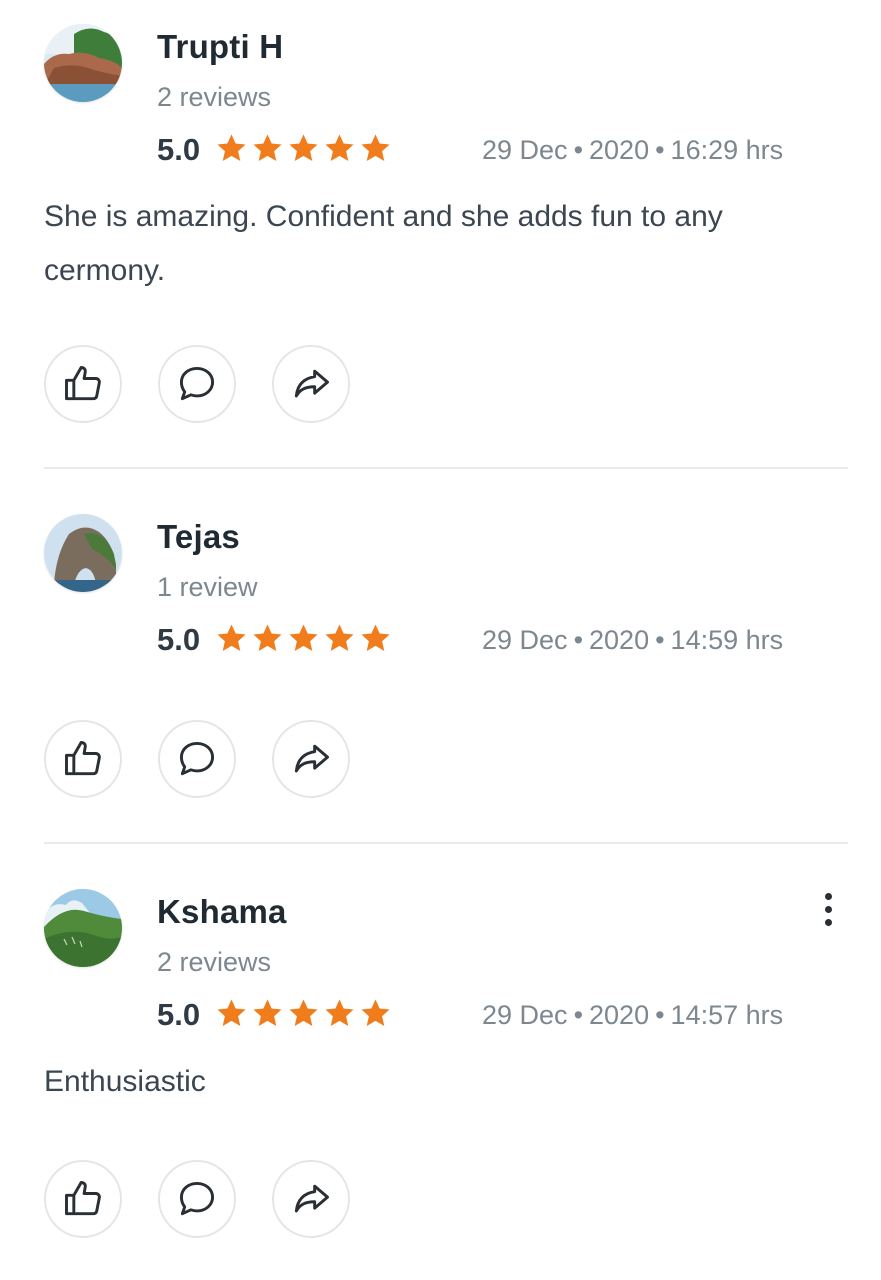 This screenshot has height=1280, width=881. Describe the element at coordinates (727, 1015) in the screenshot. I see `review-time: 14:57 hrs` at that location.